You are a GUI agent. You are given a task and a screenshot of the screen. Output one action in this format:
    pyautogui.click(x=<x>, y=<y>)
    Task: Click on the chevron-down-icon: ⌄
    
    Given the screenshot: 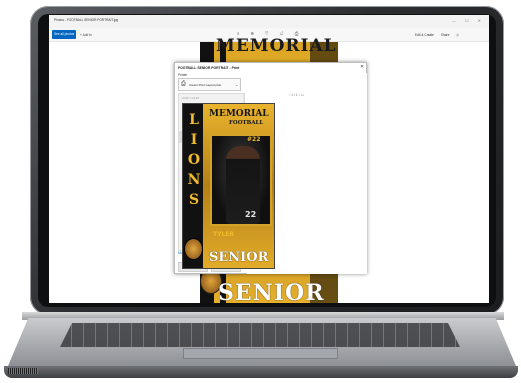 What is the action you would take?
    pyautogui.click(x=237, y=84)
    